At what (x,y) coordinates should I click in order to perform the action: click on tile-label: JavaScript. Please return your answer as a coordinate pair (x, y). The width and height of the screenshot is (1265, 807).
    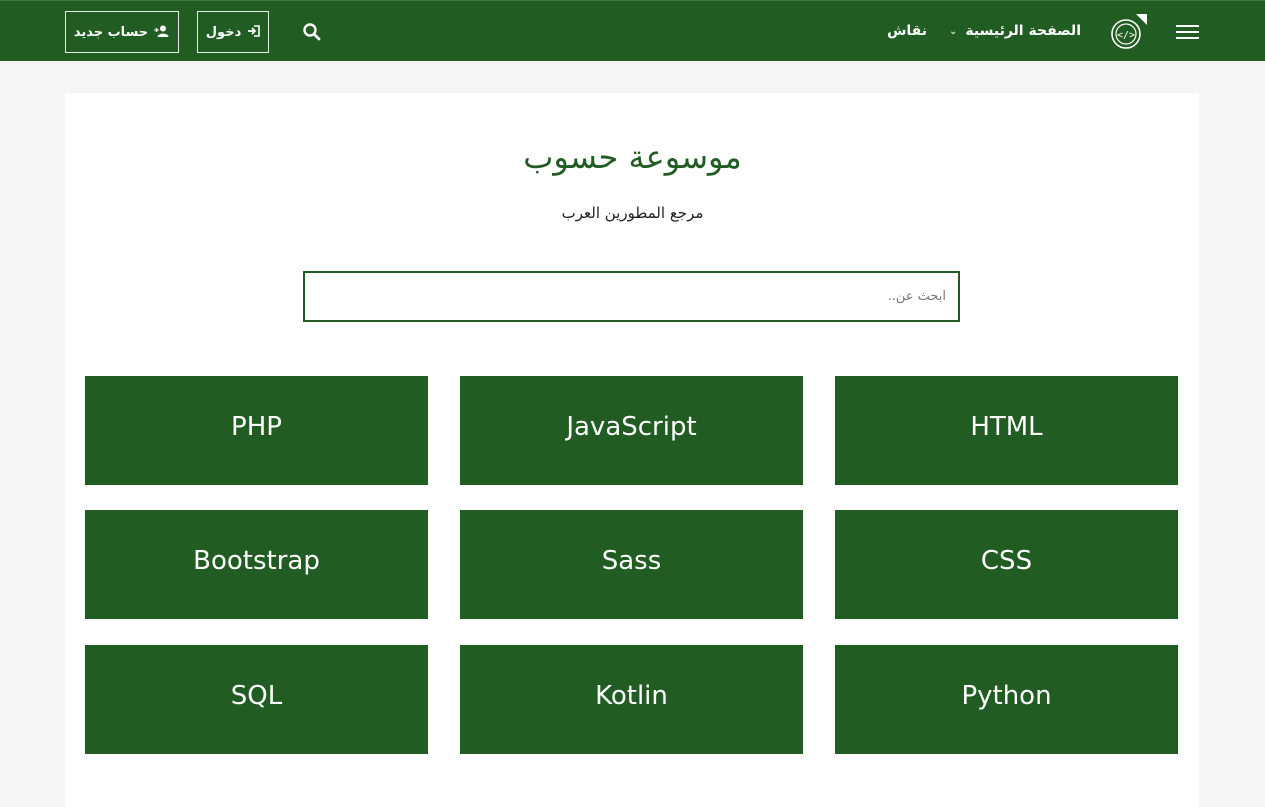
    Looking at the image, I should click on (631, 426).